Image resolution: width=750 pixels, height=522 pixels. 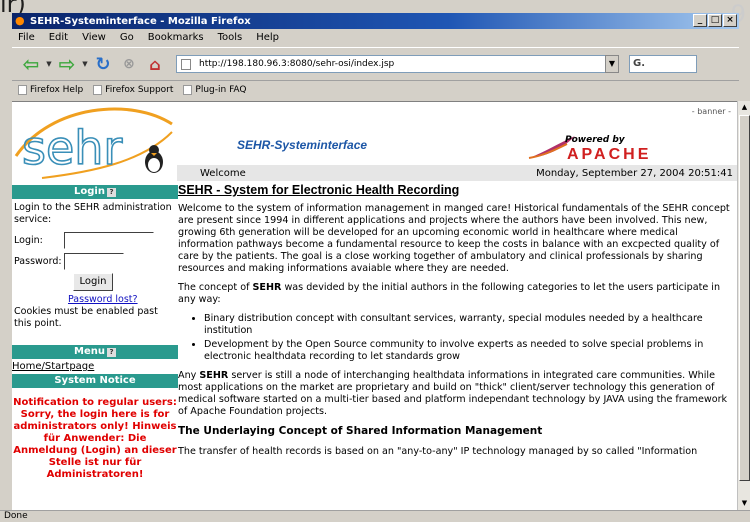 What do you see at coordinates (215, 287) in the screenshot?
I see `text-span: The concept of` at bounding box center [215, 287].